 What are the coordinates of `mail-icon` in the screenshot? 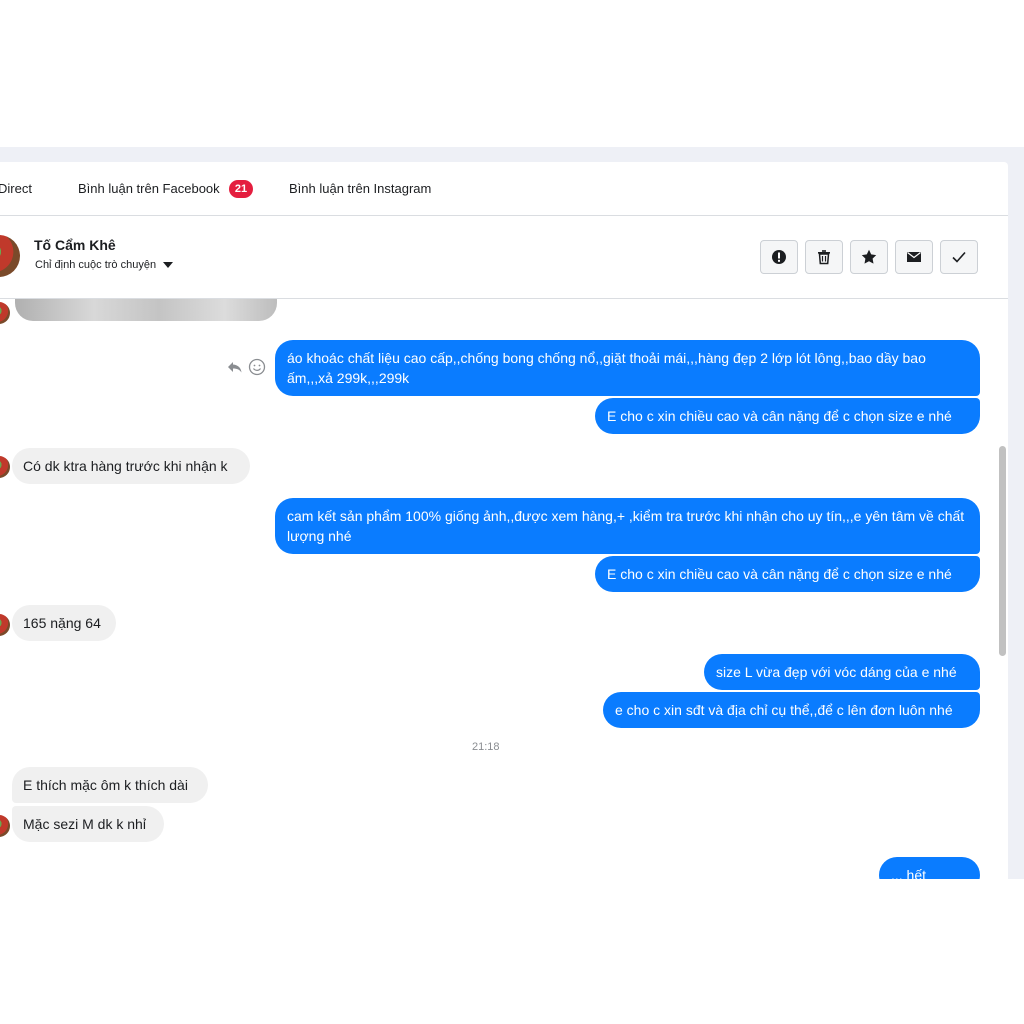 It's located at (914, 257).